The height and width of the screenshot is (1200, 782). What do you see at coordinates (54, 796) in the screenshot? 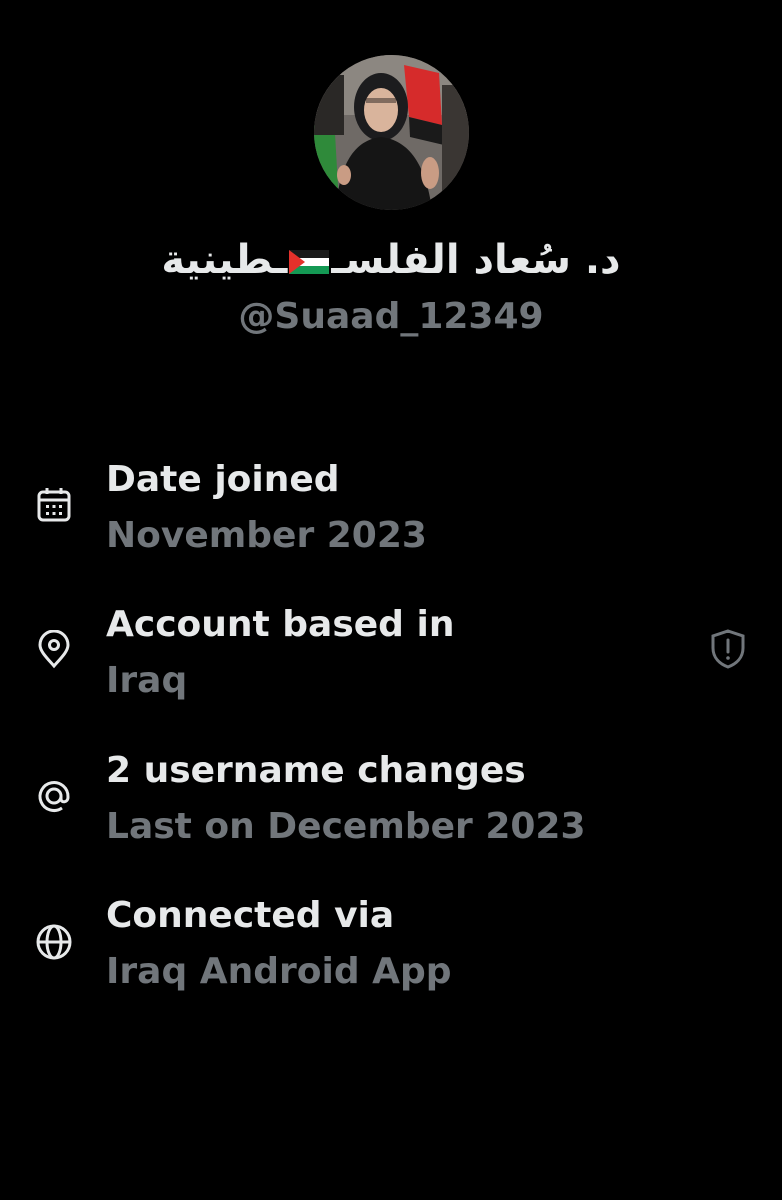
I see `at-sign-icon` at bounding box center [54, 796].